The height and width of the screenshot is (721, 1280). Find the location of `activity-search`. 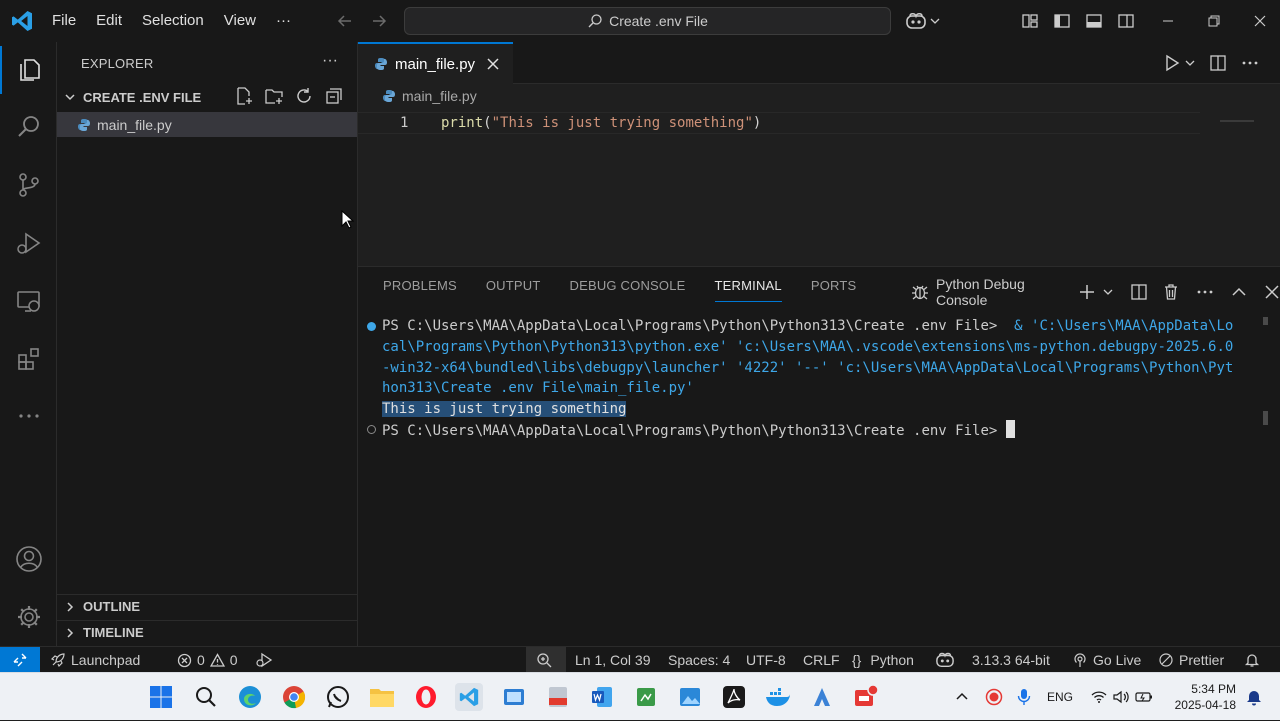

activity-search is located at coordinates (28, 127).